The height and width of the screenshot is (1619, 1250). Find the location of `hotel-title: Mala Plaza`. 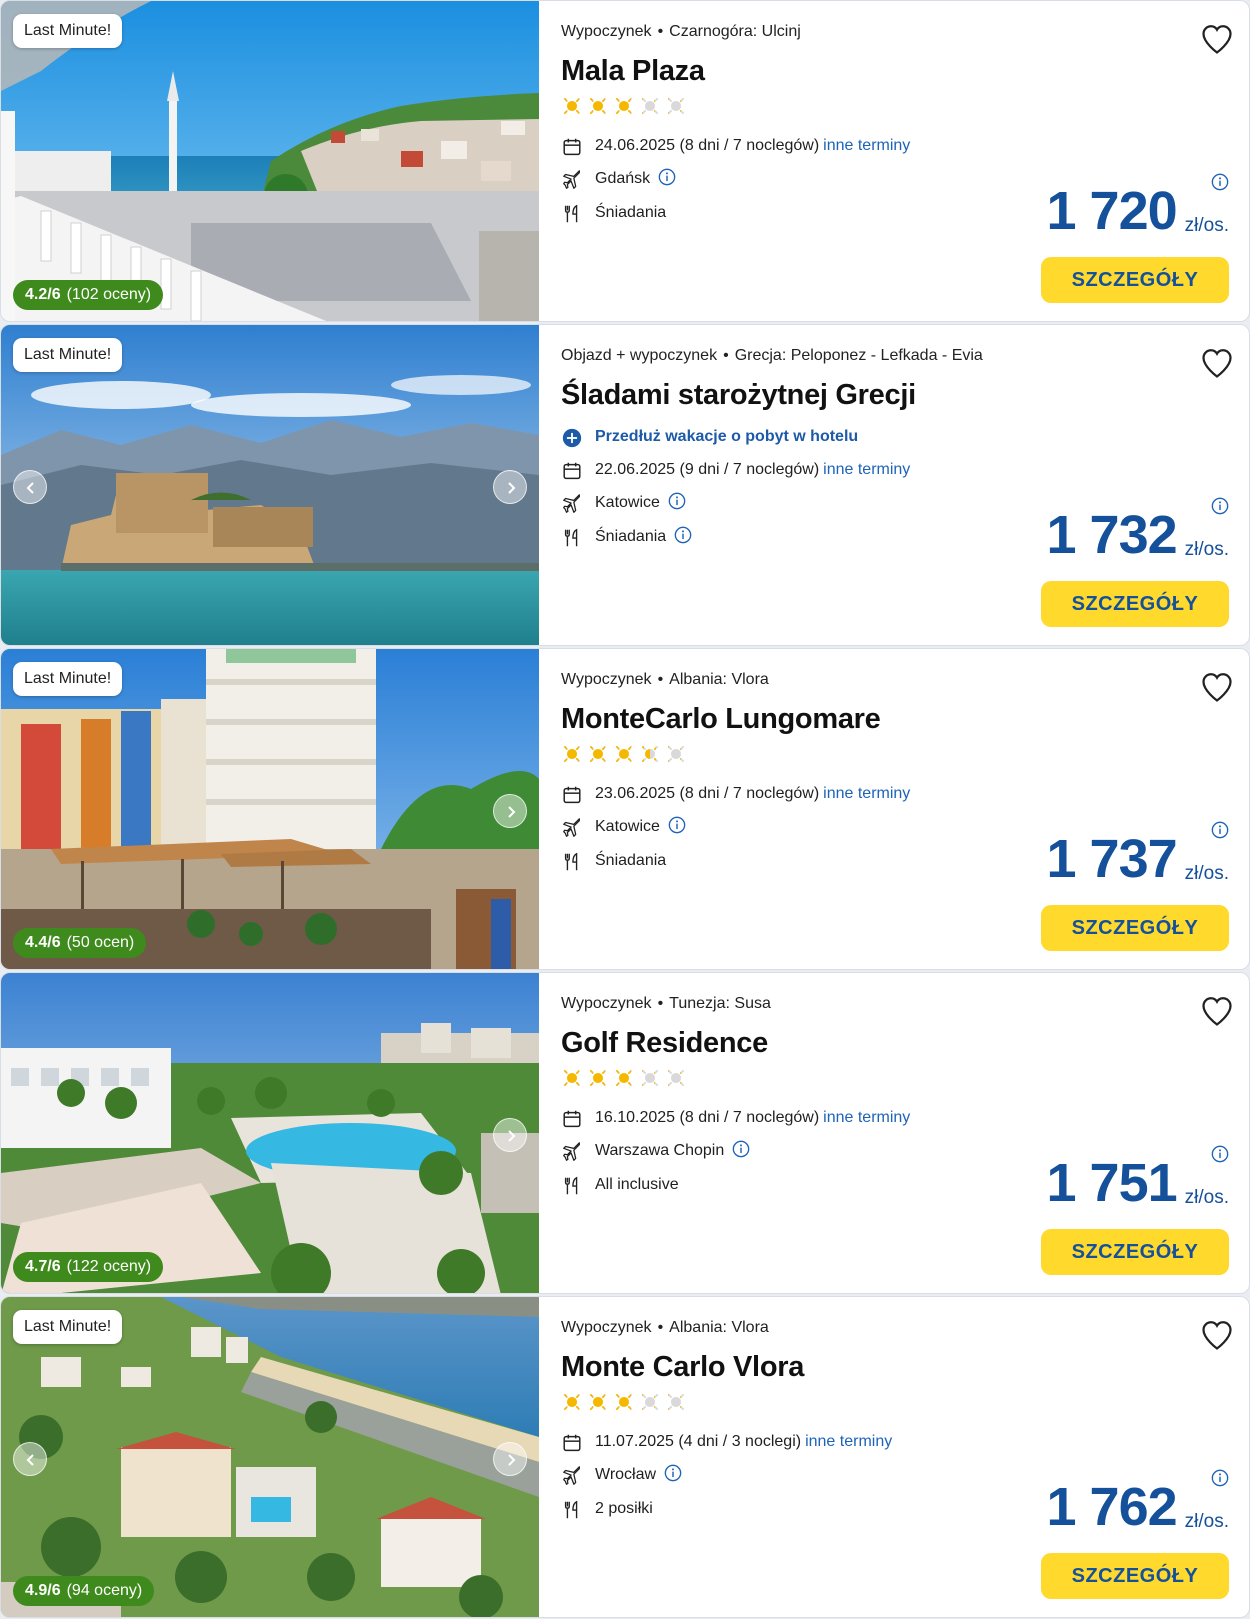

hotel-title: Mala Plaza is located at coordinates (633, 71).